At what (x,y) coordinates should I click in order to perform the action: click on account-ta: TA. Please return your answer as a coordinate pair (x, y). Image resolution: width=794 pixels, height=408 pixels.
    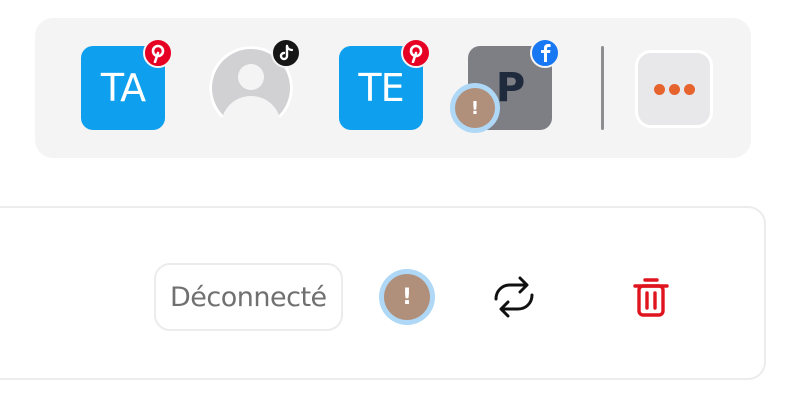
    Looking at the image, I should click on (127, 84).